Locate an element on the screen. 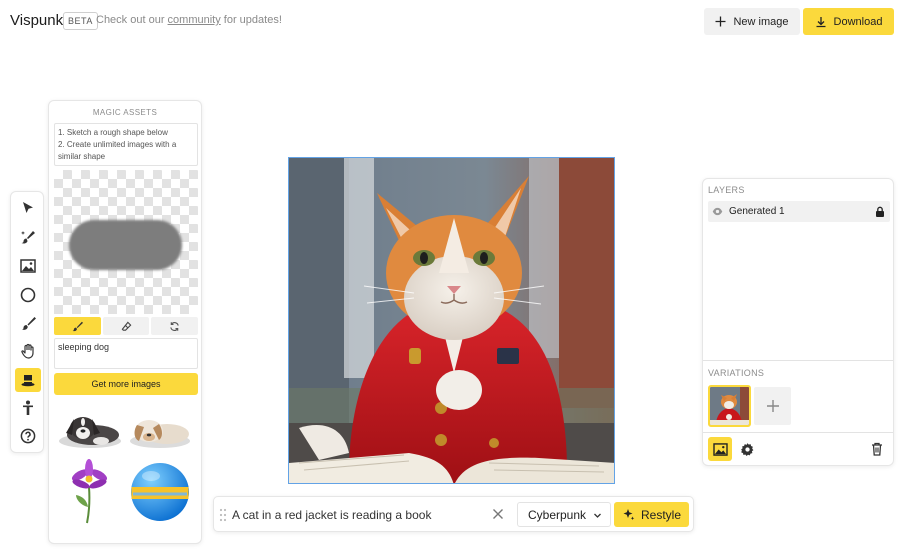 The width and height of the screenshot is (900, 551). brush-sparkle-icon is located at coordinates (28, 237).